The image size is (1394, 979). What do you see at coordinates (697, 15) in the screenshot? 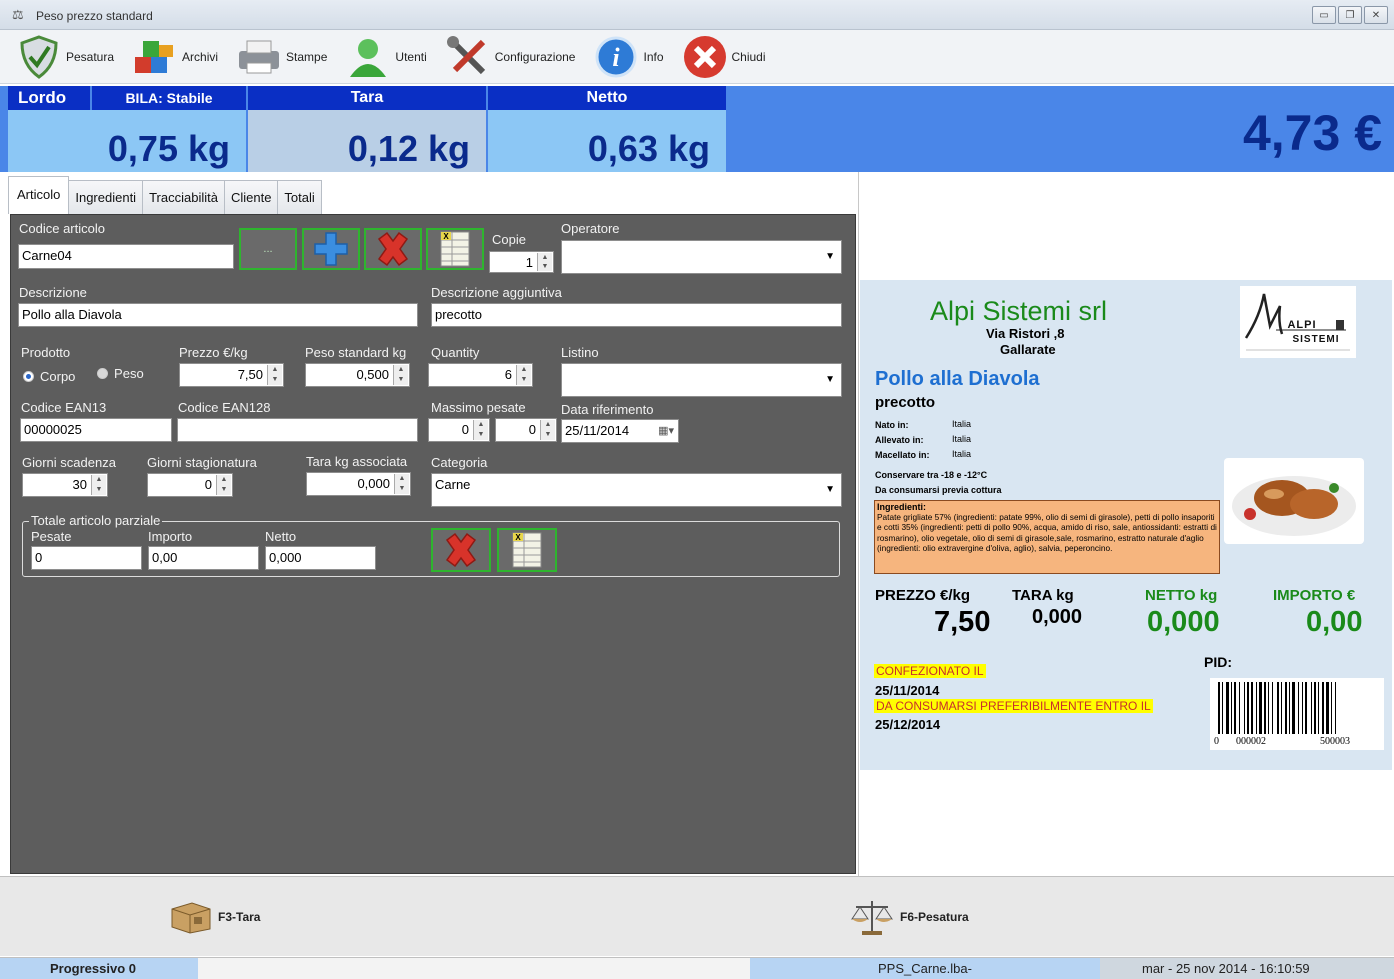
I see `title-bar: ⚖ Peso prezzo standard ▭ ❐ ✕` at bounding box center [697, 15].